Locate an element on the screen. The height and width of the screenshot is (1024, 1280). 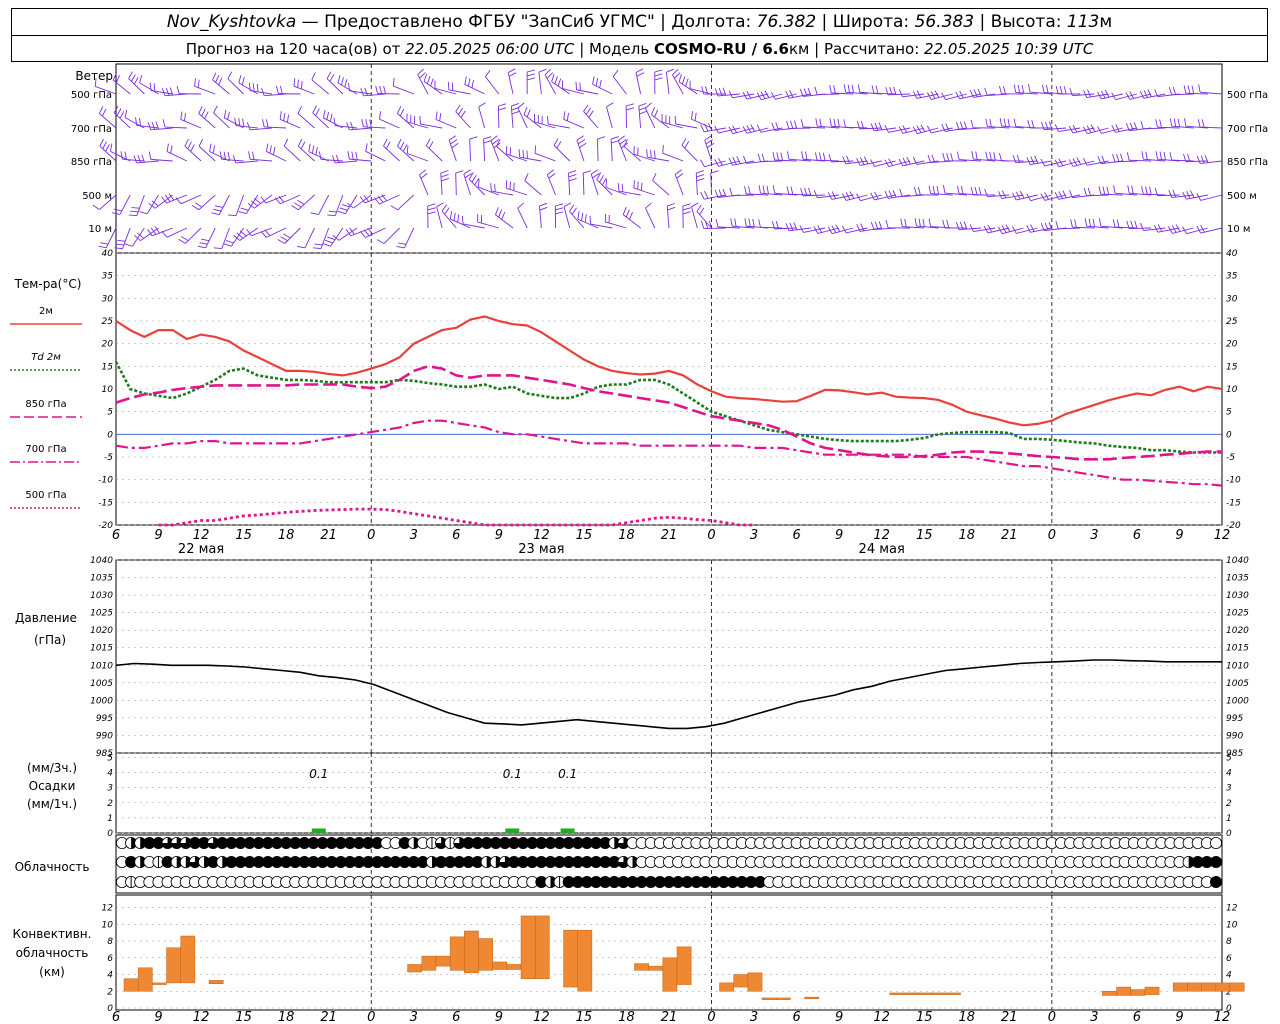
hour-tick-label: 12 is located at coordinates (201, 535).